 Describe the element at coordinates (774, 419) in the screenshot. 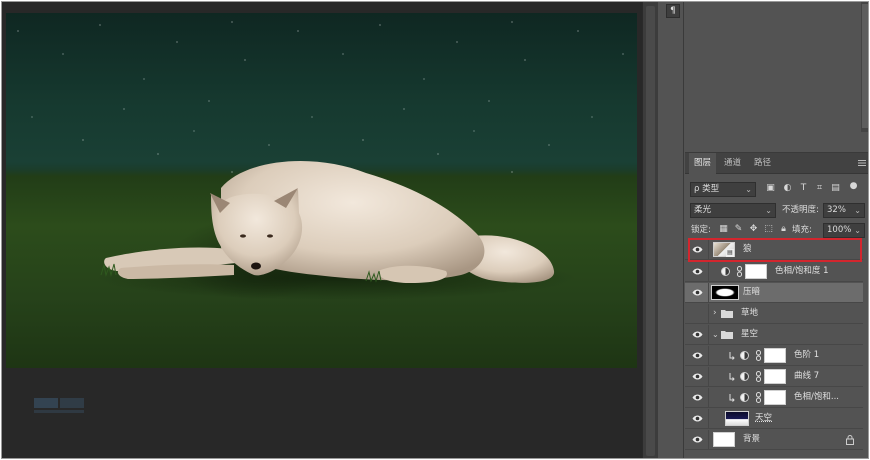

I see `layer-row-sky: 天空` at that location.